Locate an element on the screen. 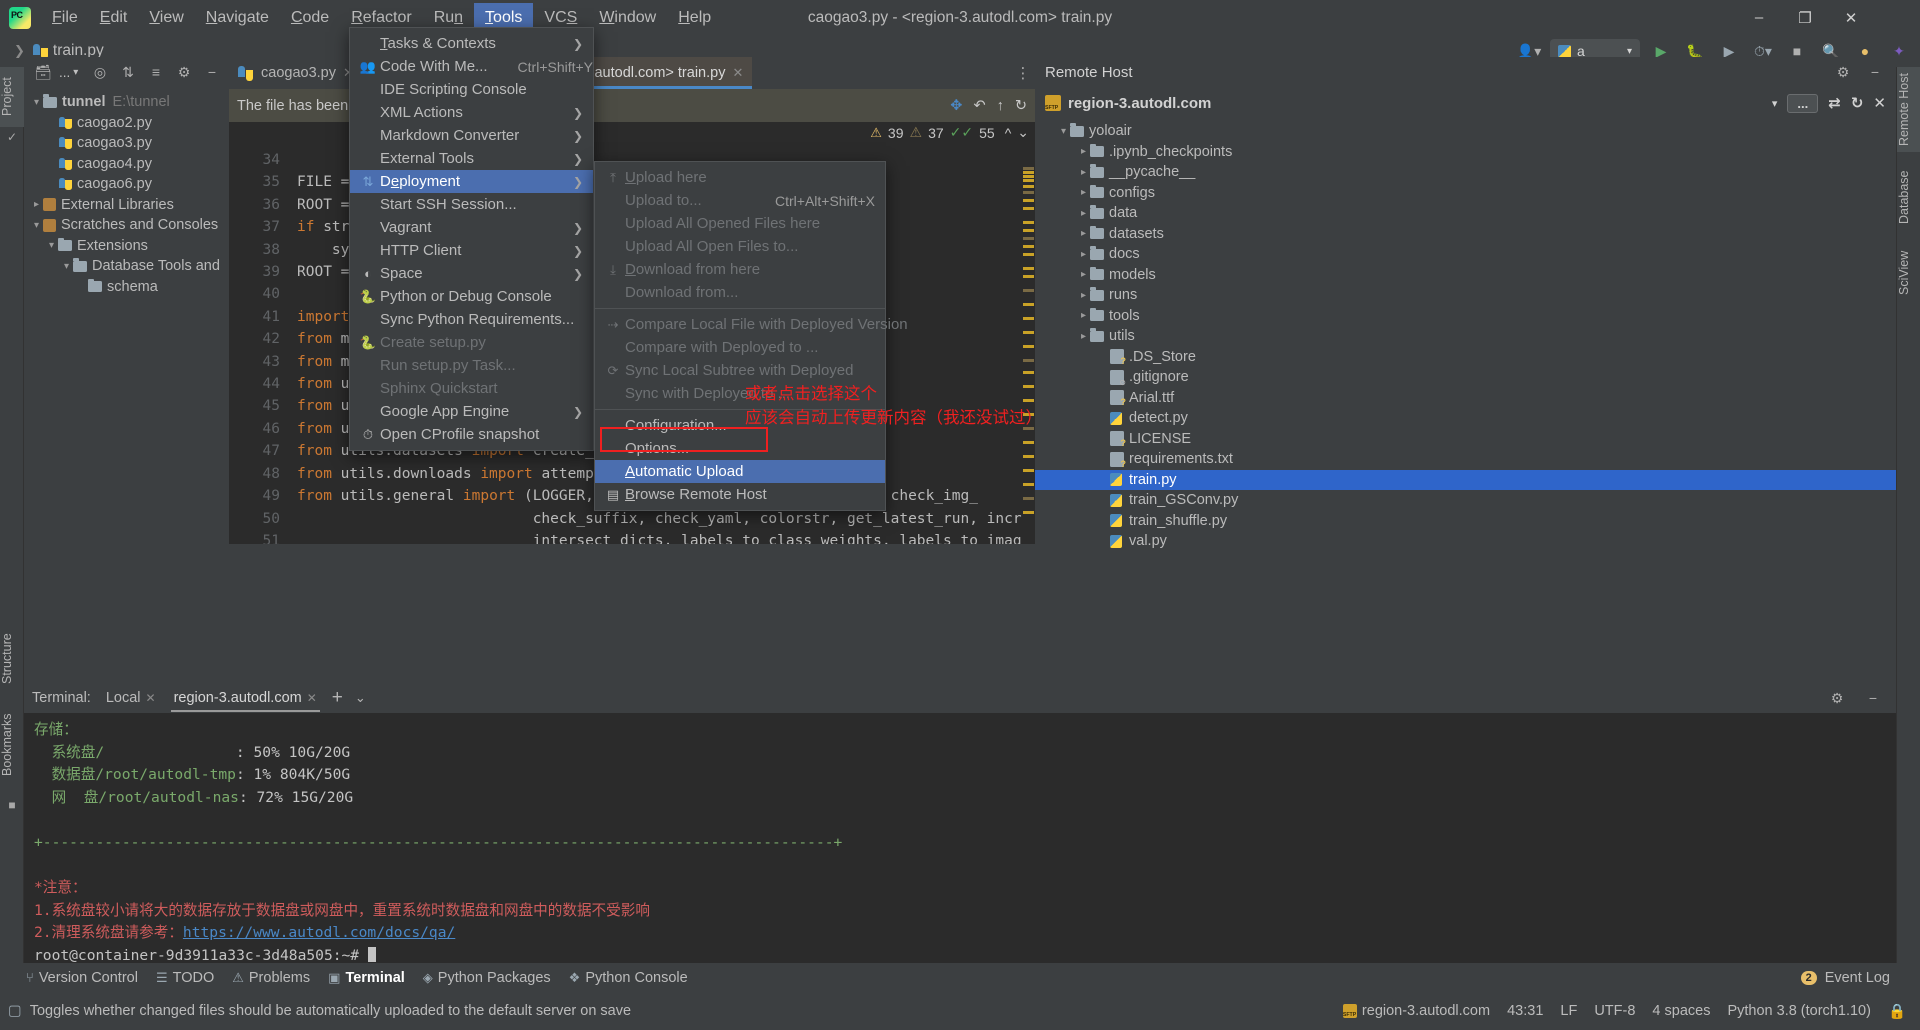  menu-file: File is located at coordinates (65, 18).